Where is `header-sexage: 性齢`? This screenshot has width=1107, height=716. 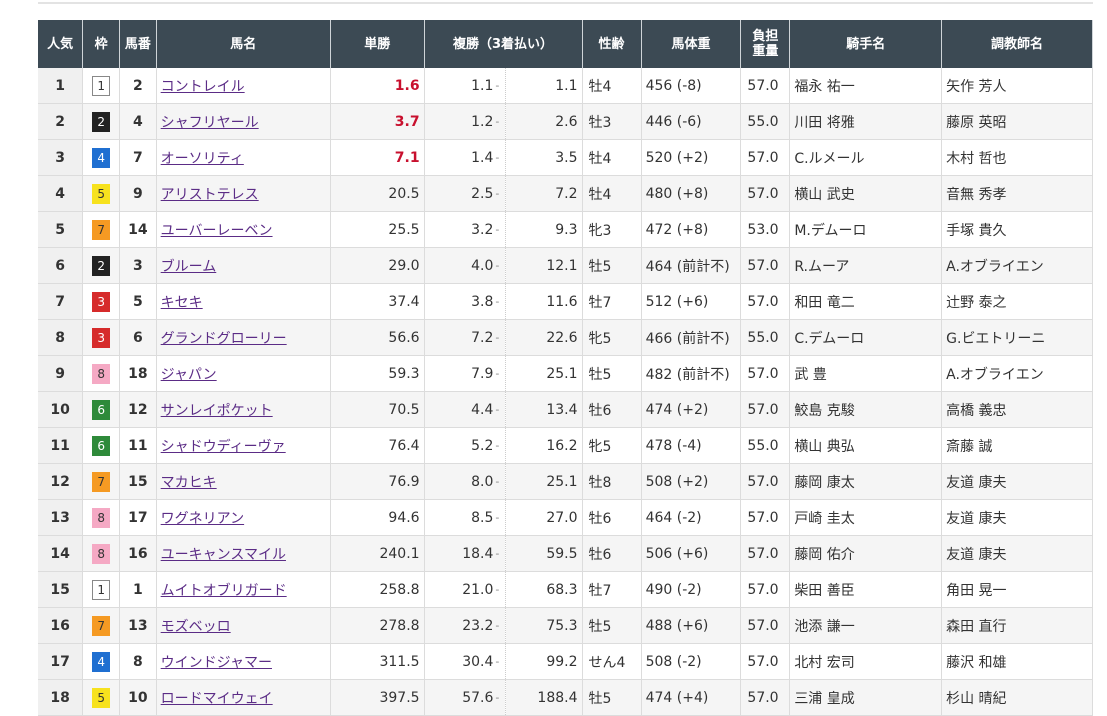 header-sexage: 性齢 is located at coordinates (612, 44).